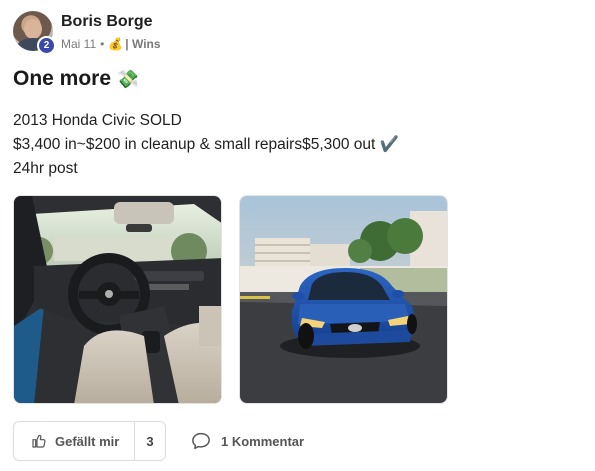 The height and width of the screenshot is (471, 595). Describe the element at coordinates (201, 441) in the screenshot. I see `comment-bubble-icon` at that location.